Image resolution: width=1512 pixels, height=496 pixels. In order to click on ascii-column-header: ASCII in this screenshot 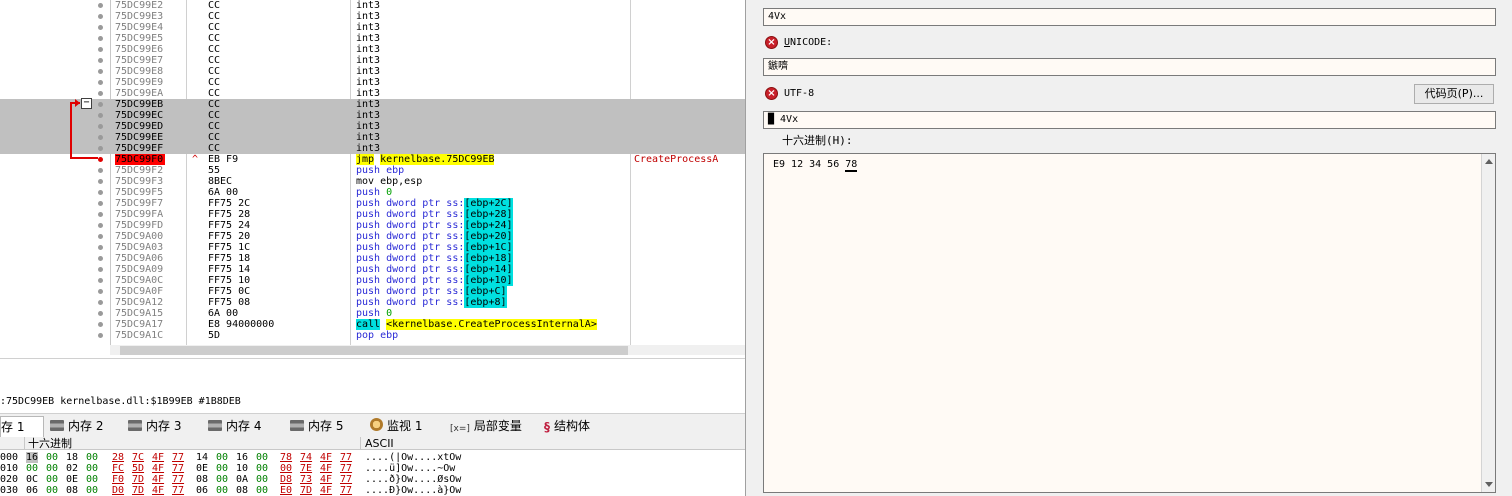, I will do `click(379, 443)`.